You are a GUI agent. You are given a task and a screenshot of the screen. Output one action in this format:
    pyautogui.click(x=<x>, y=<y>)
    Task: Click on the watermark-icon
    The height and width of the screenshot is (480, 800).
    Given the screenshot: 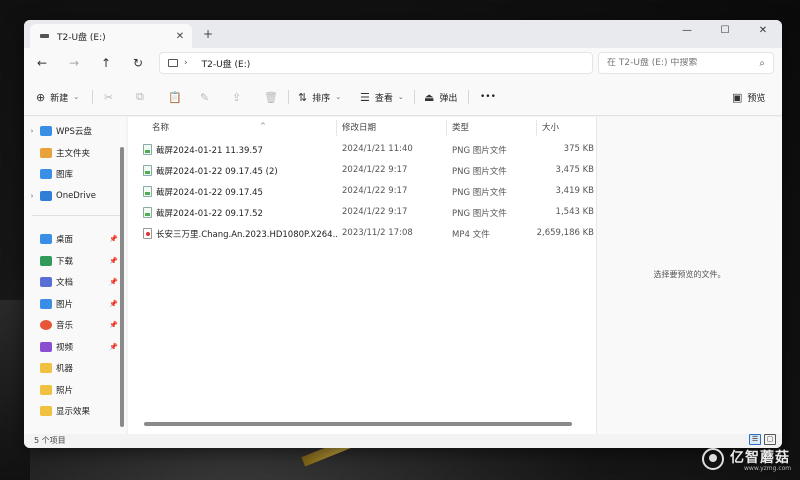 What is the action you would take?
    pyautogui.click(x=713, y=459)
    